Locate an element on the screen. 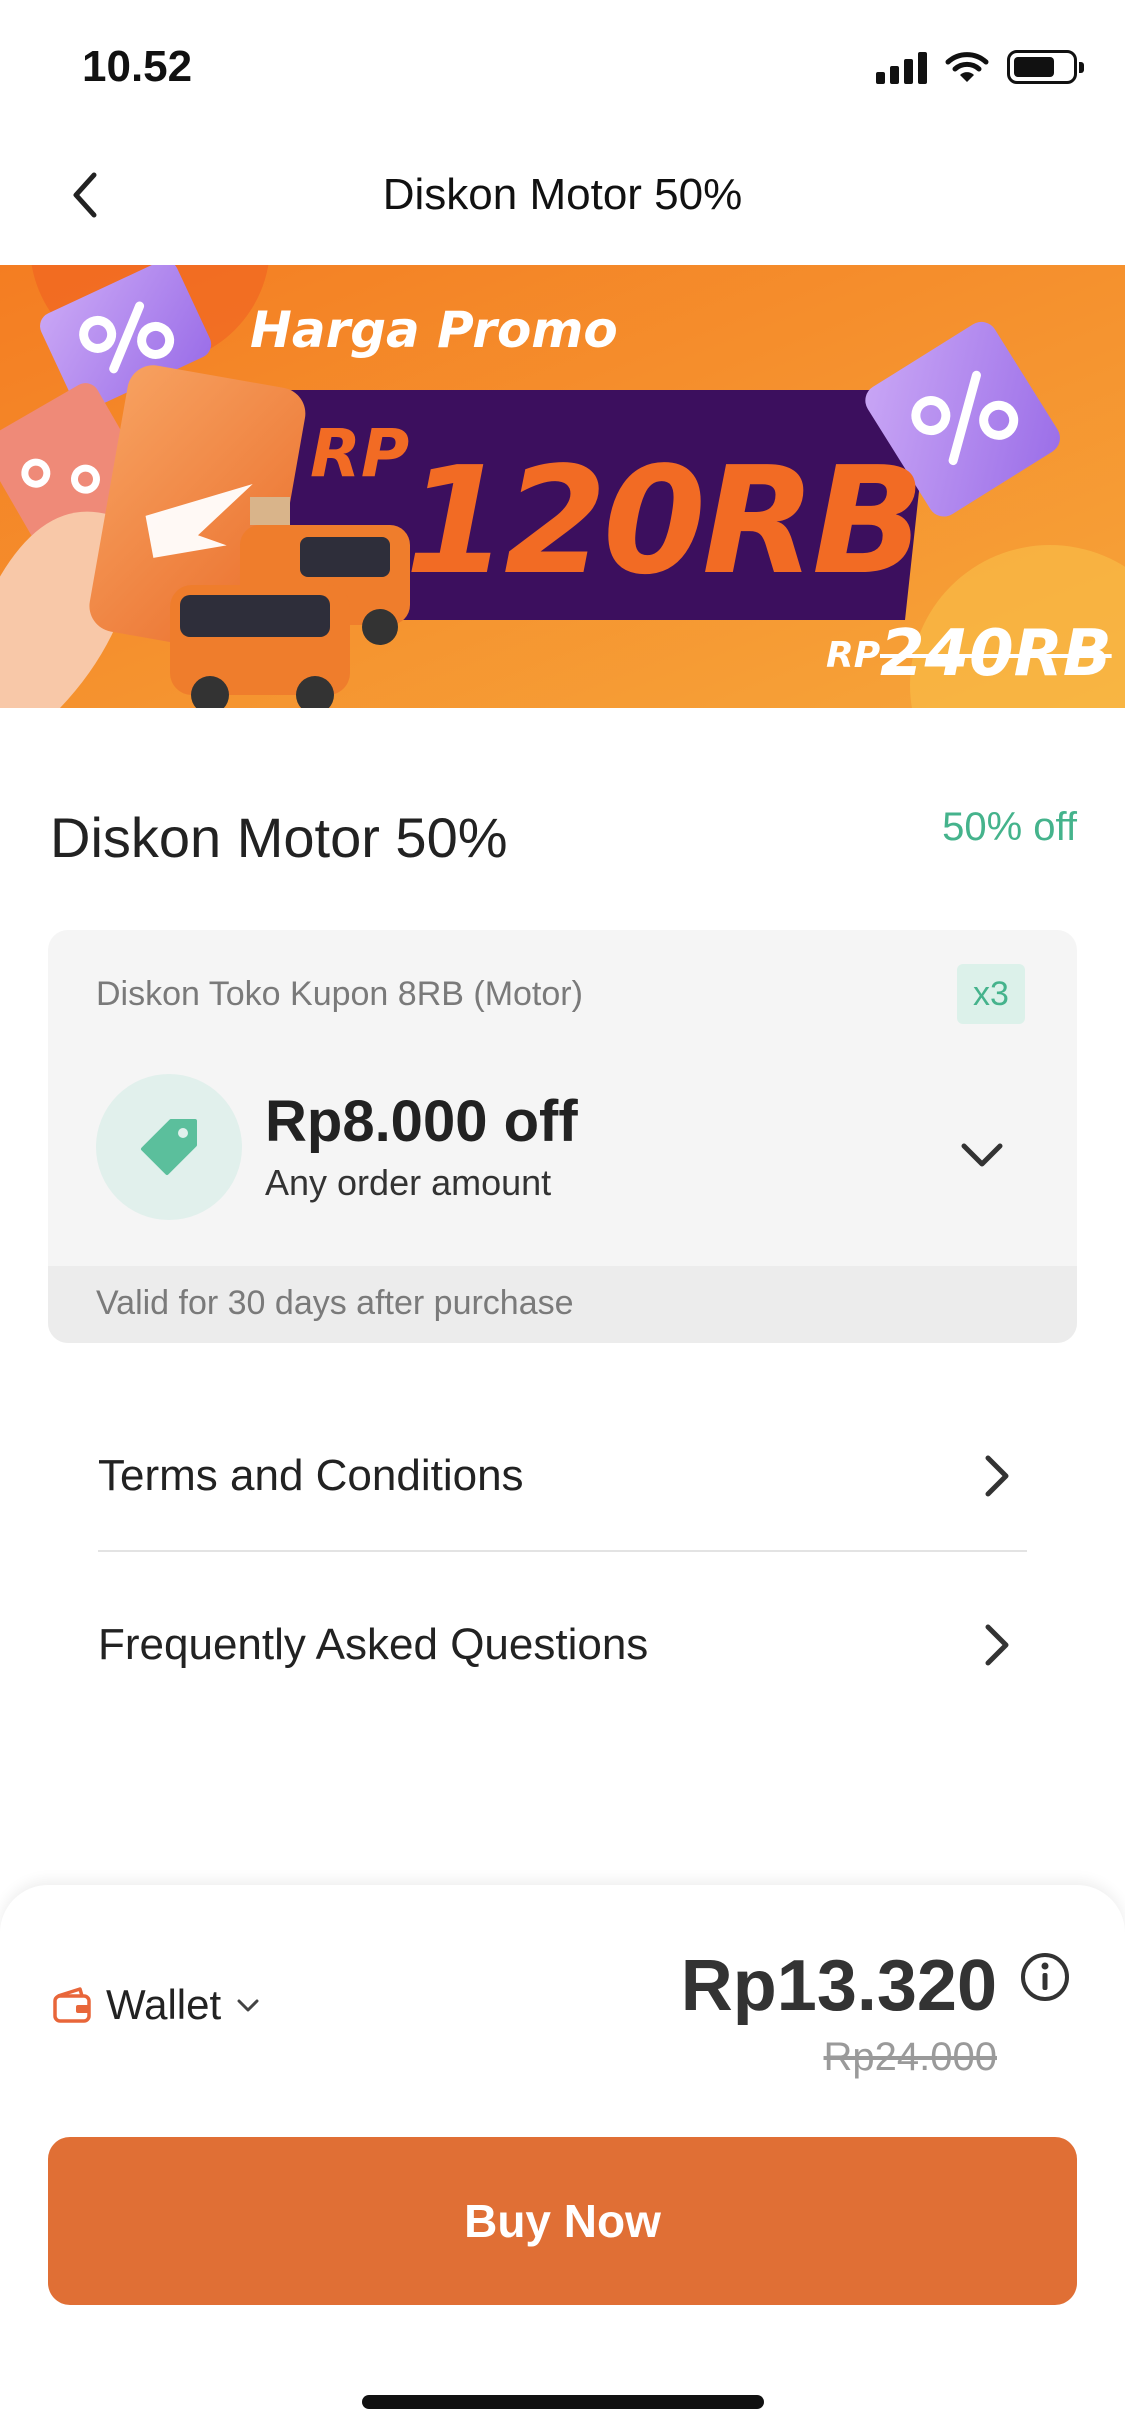 The height and width of the screenshot is (2436, 1125). status-icons is located at coordinates (980, 67).